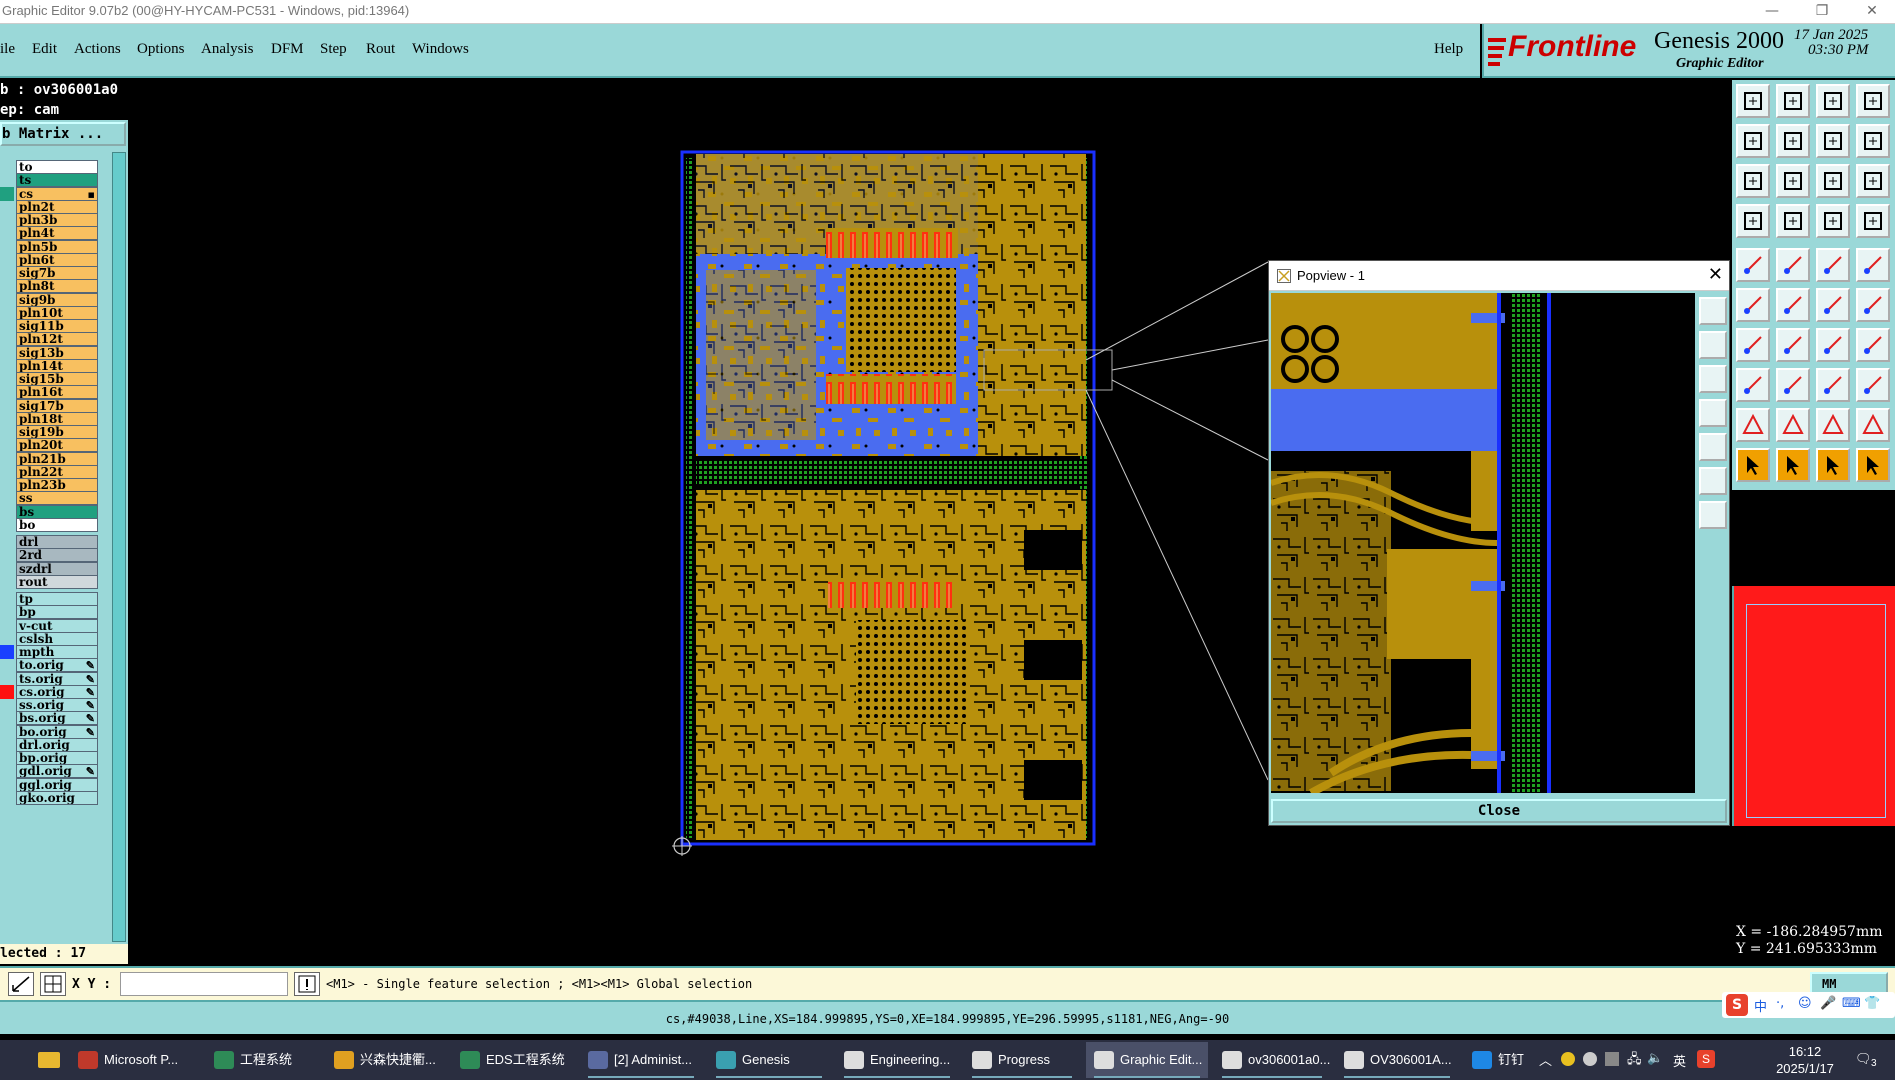  I want to click on arc-icon, so click(1833, 345).